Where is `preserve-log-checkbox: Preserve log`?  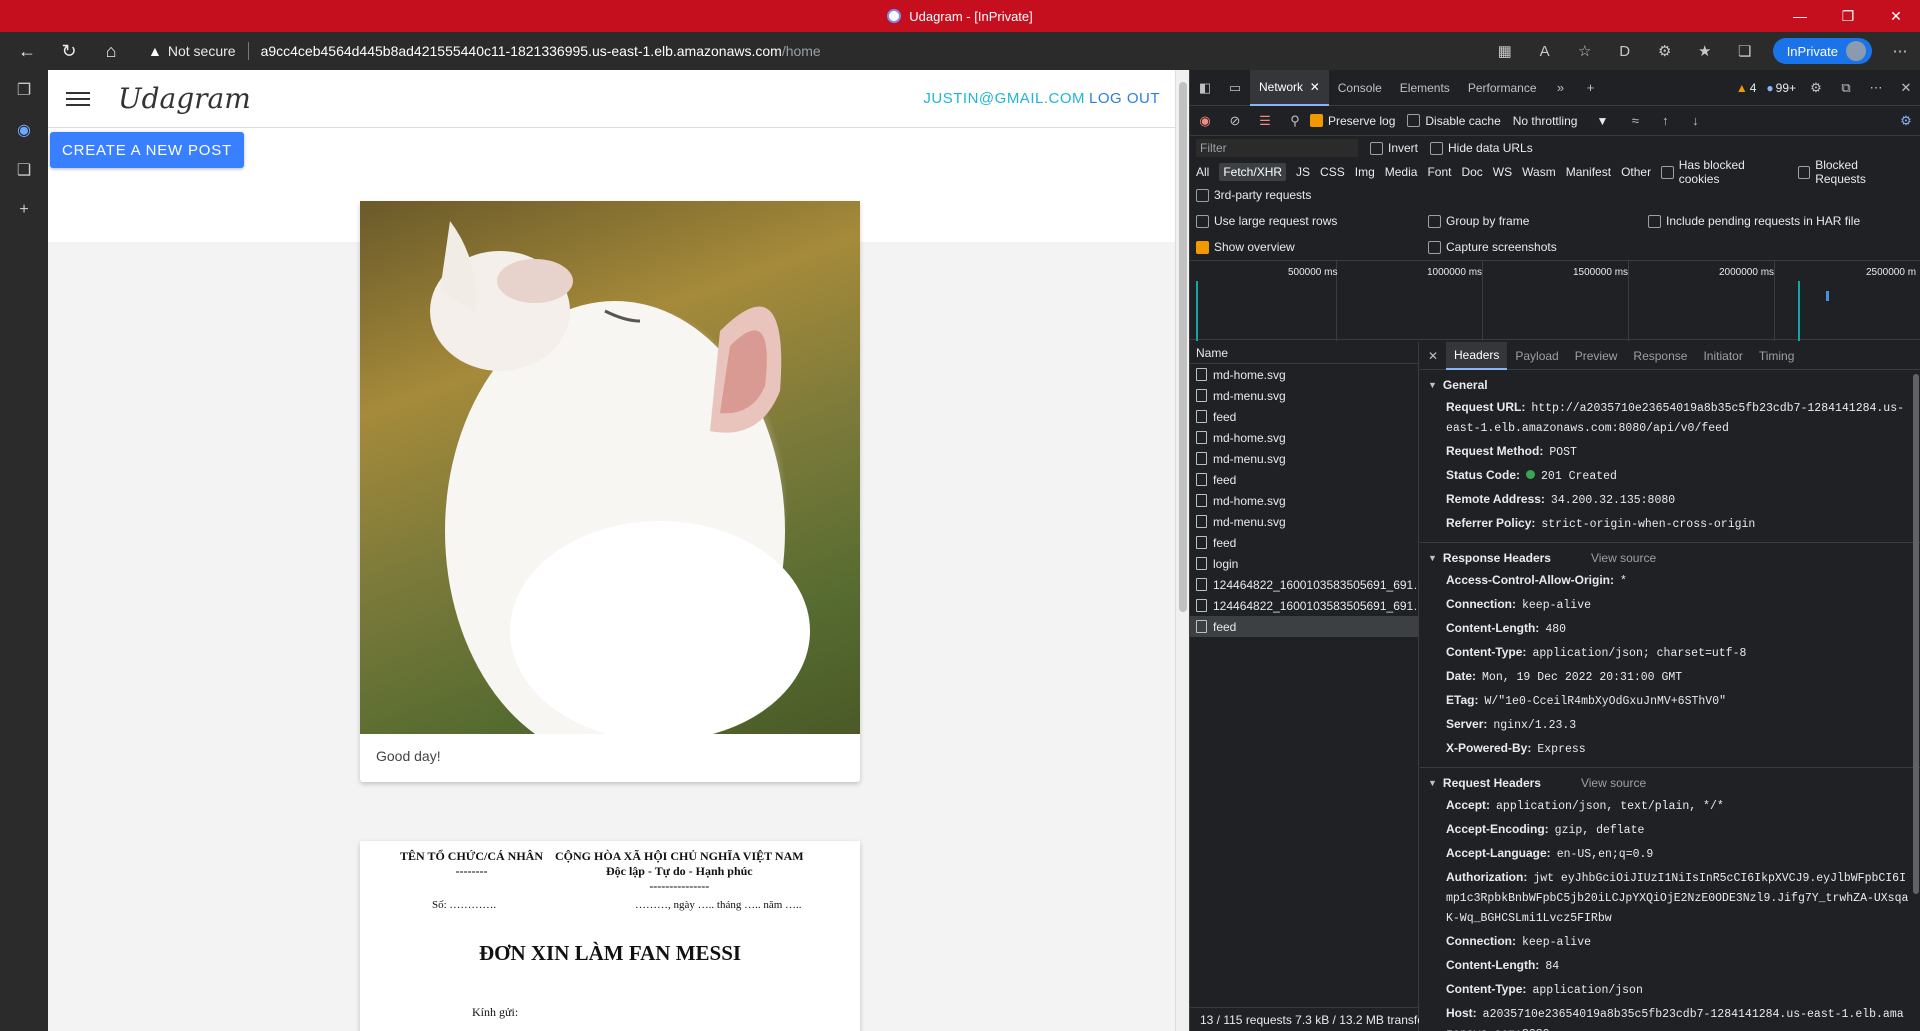
preserve-log-checkbox: Preserve log is located at coordinates (1352, 121).